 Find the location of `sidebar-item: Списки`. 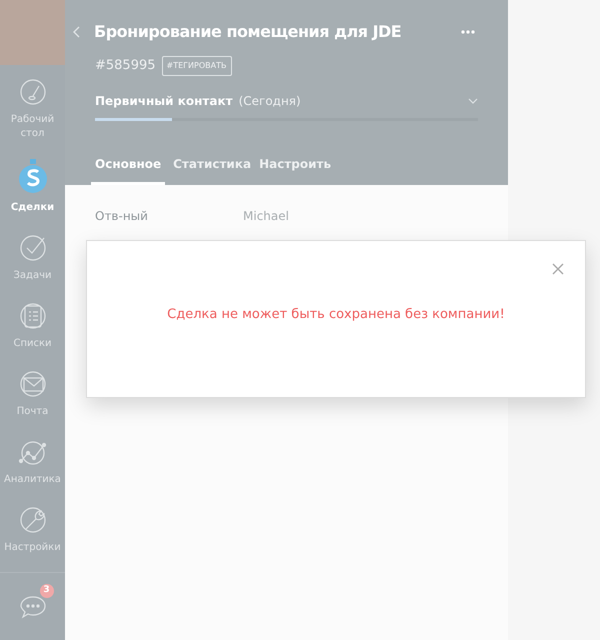

sidebar-item: Списки is located at coordinates (32, 323).